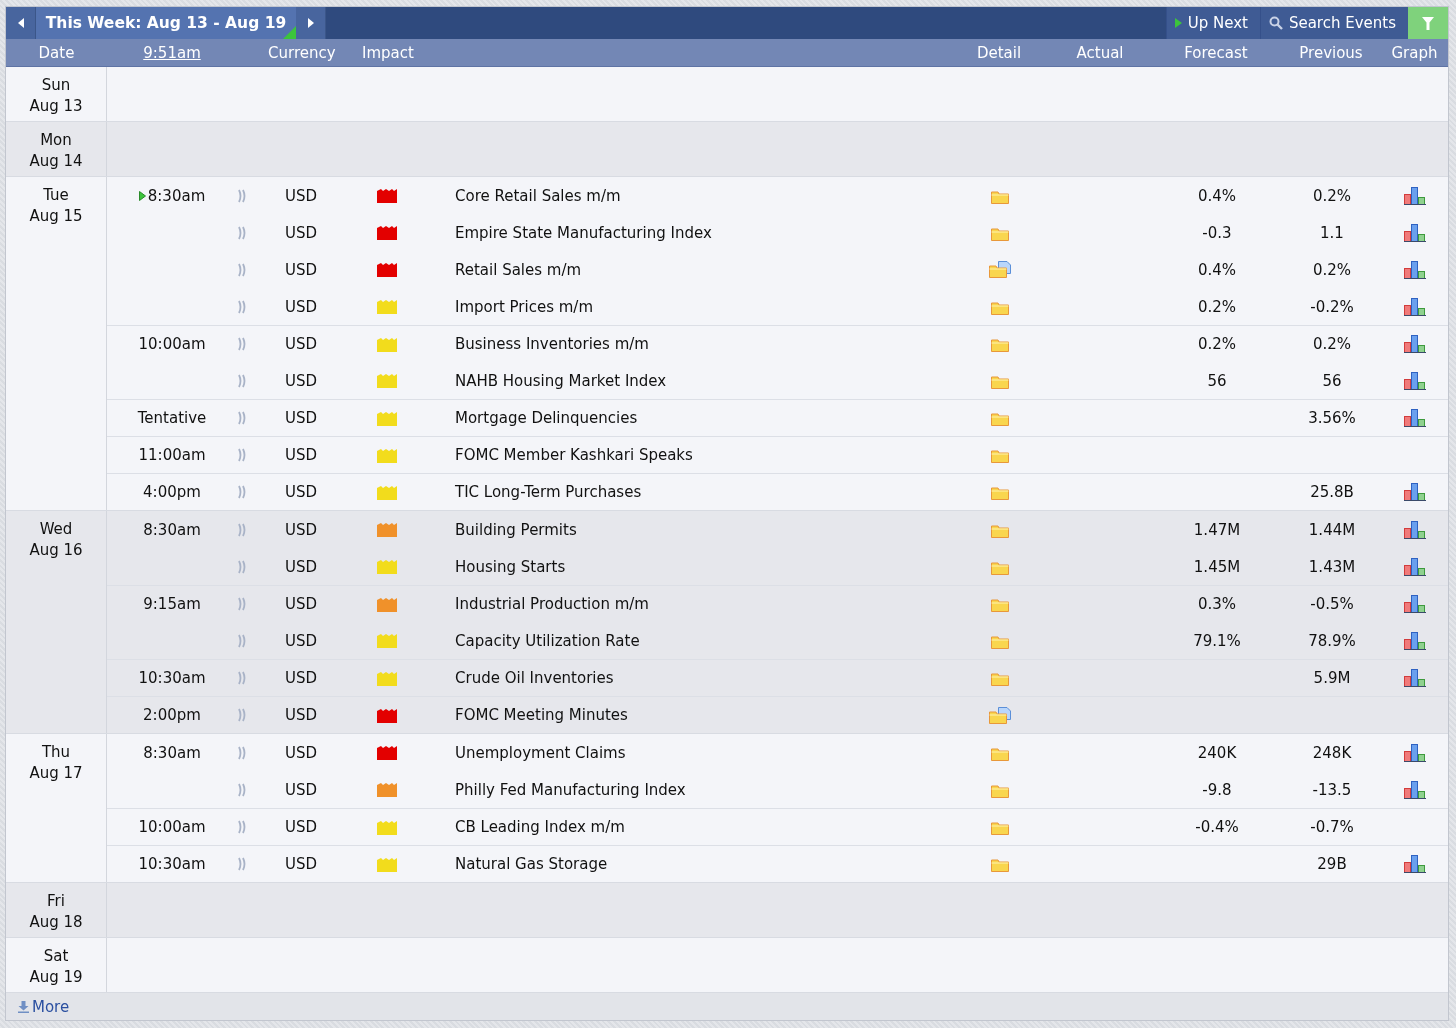  Describe the element at coordinates (56, 922) in the screenshot. I see `day-date: Aug 18` at that location.